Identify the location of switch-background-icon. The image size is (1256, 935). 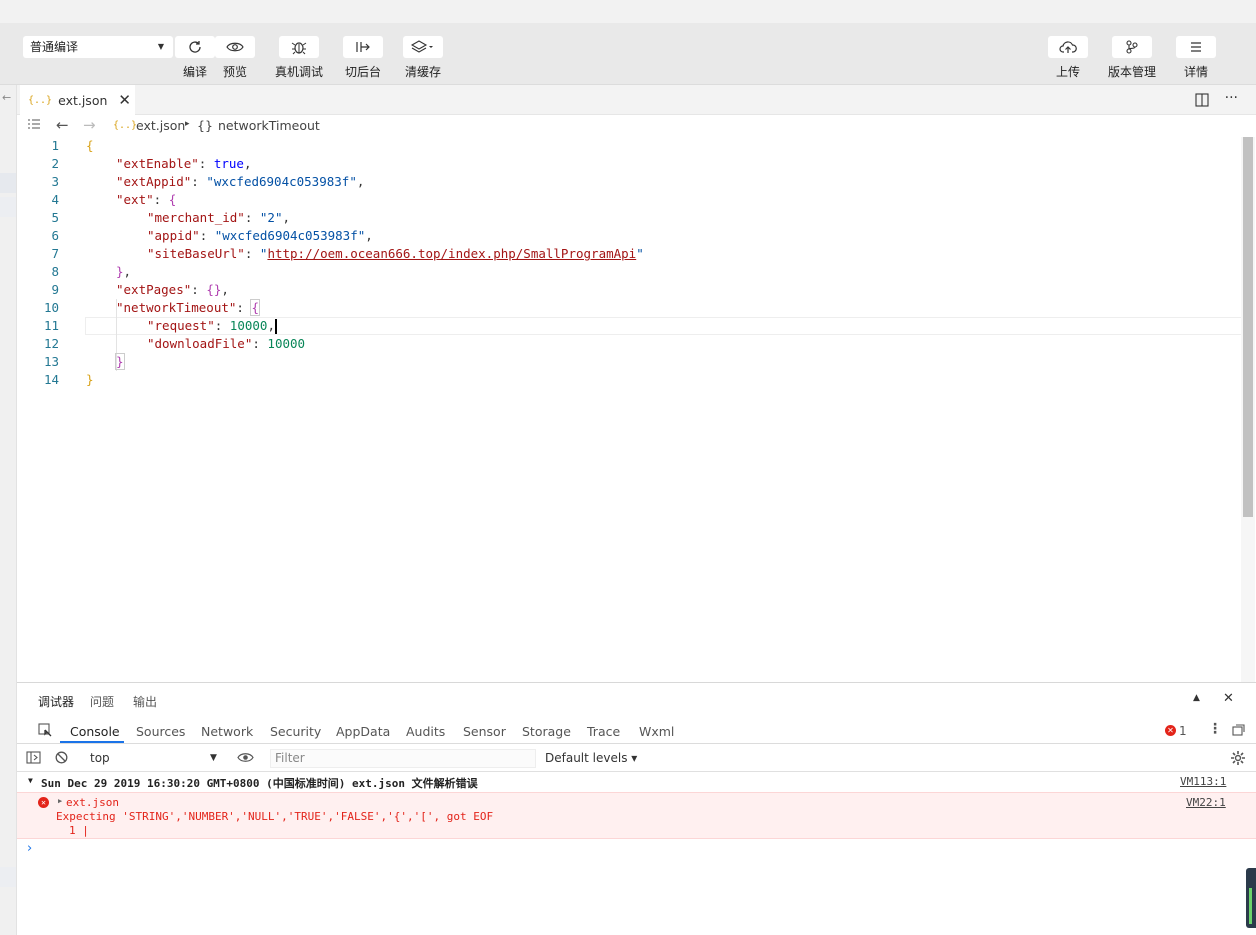
(363, 47).